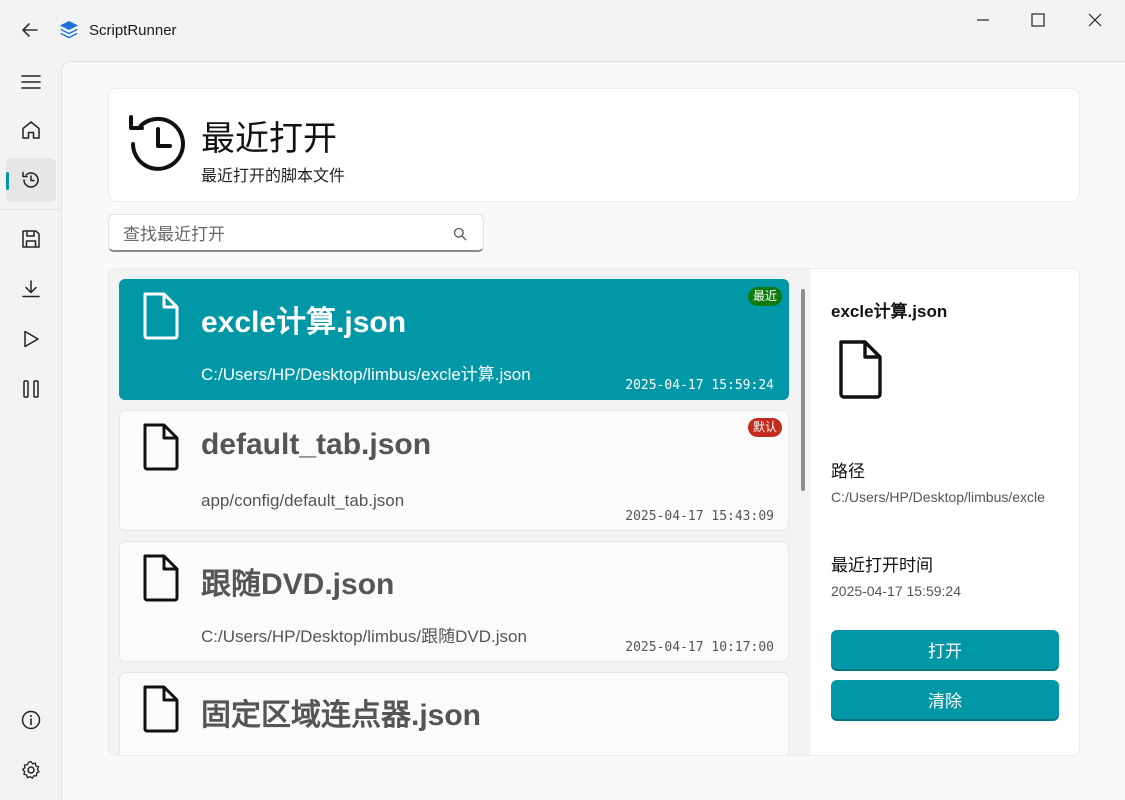 The height and width of the screenshot is (800, 1125). I want to click on close-button, so click(1095, 20).